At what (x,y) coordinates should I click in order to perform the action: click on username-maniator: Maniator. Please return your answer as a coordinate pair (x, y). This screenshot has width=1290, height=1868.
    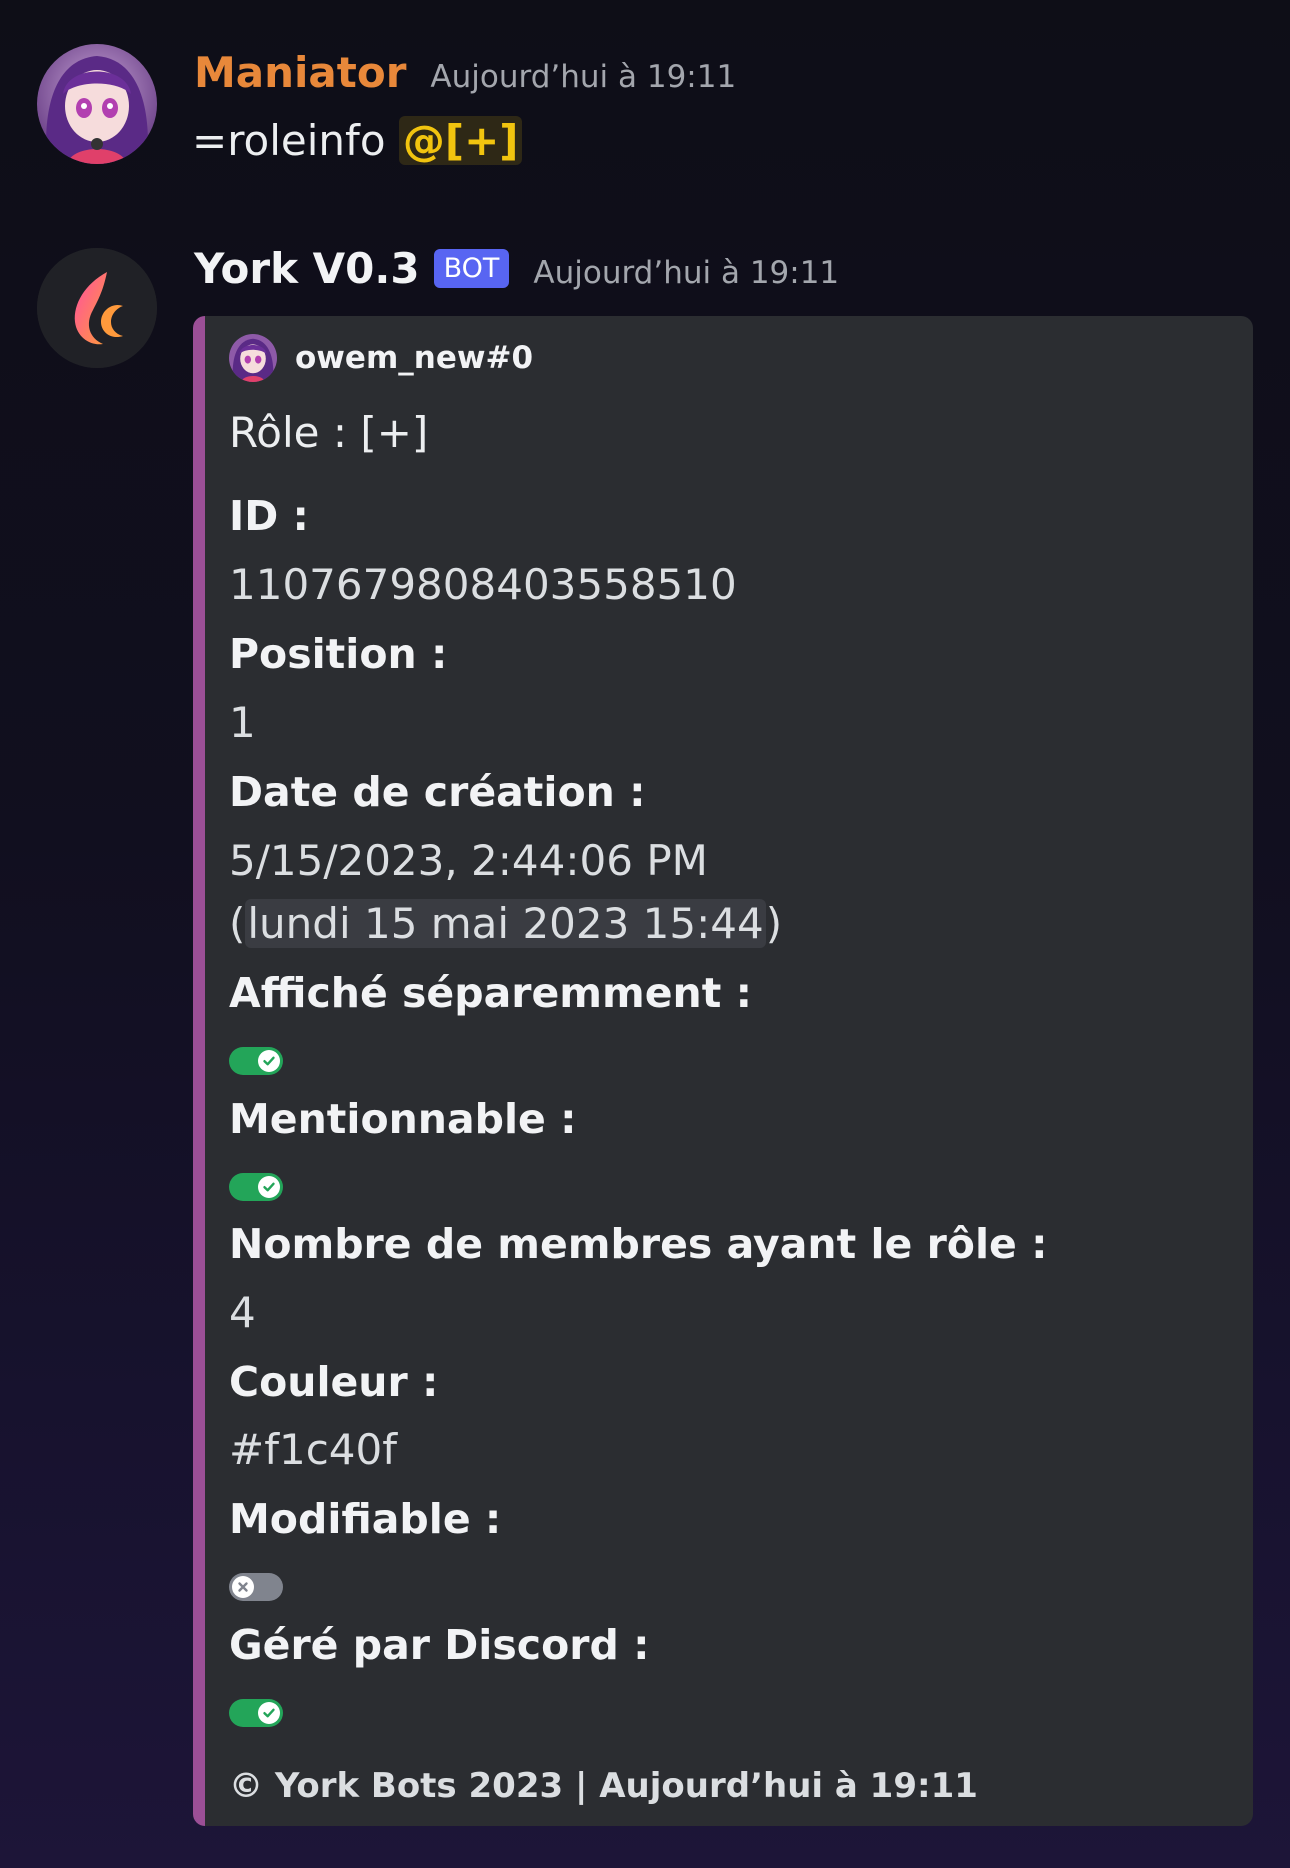
    Looking at the image, I should click on (300, 72).